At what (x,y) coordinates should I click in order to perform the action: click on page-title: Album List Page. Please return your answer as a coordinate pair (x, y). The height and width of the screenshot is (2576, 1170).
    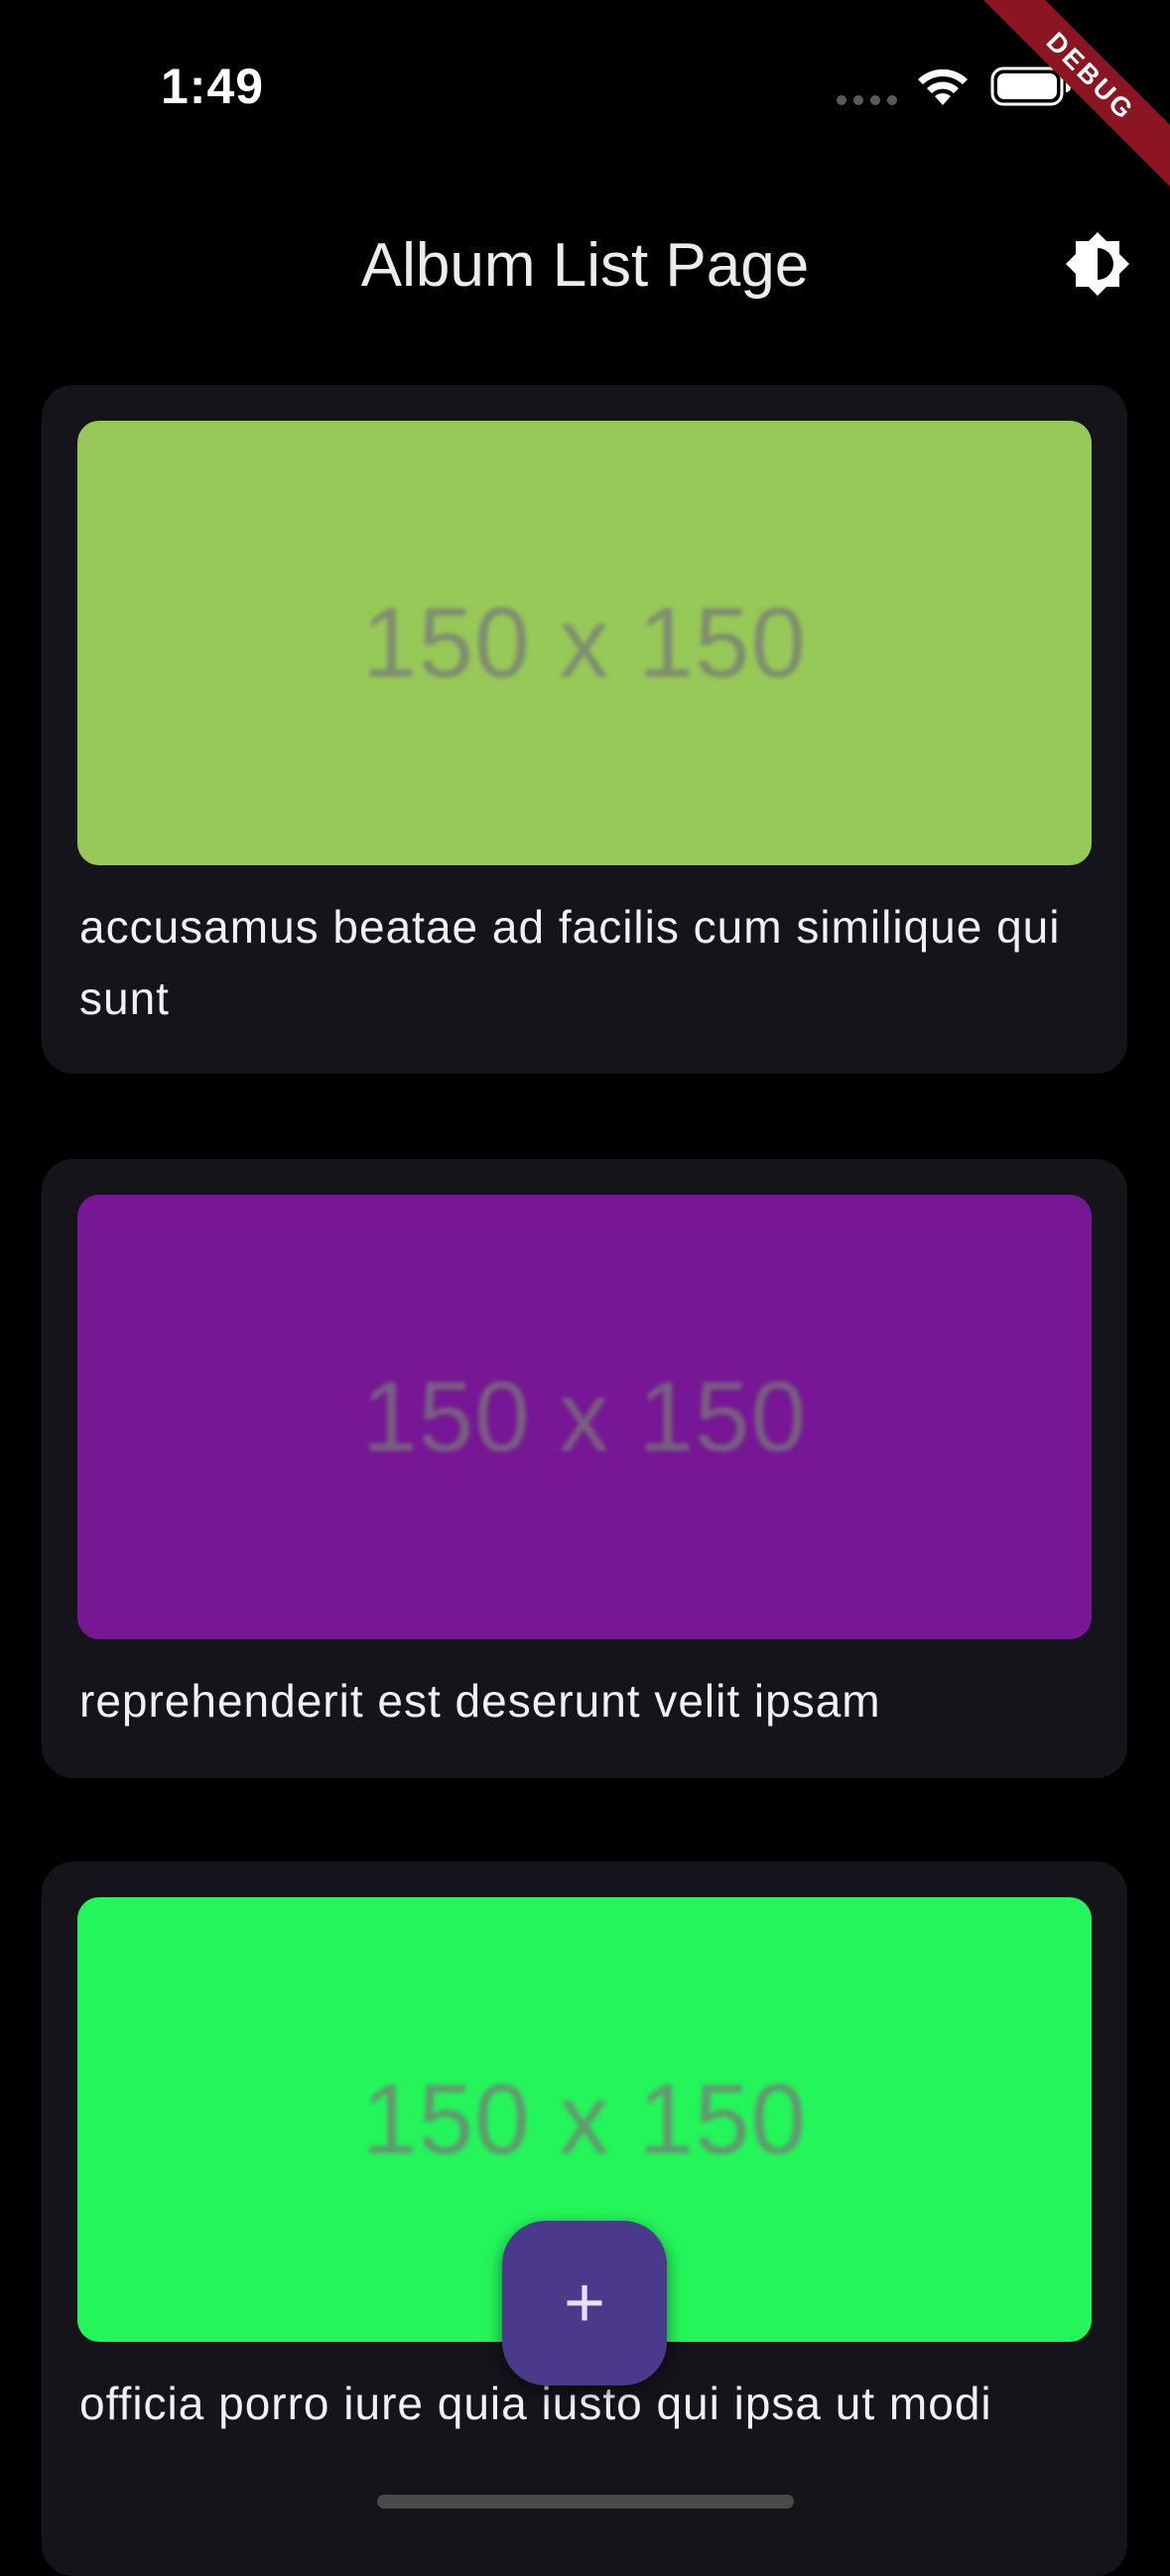
    Looking at the image, I should click on (585, 266).